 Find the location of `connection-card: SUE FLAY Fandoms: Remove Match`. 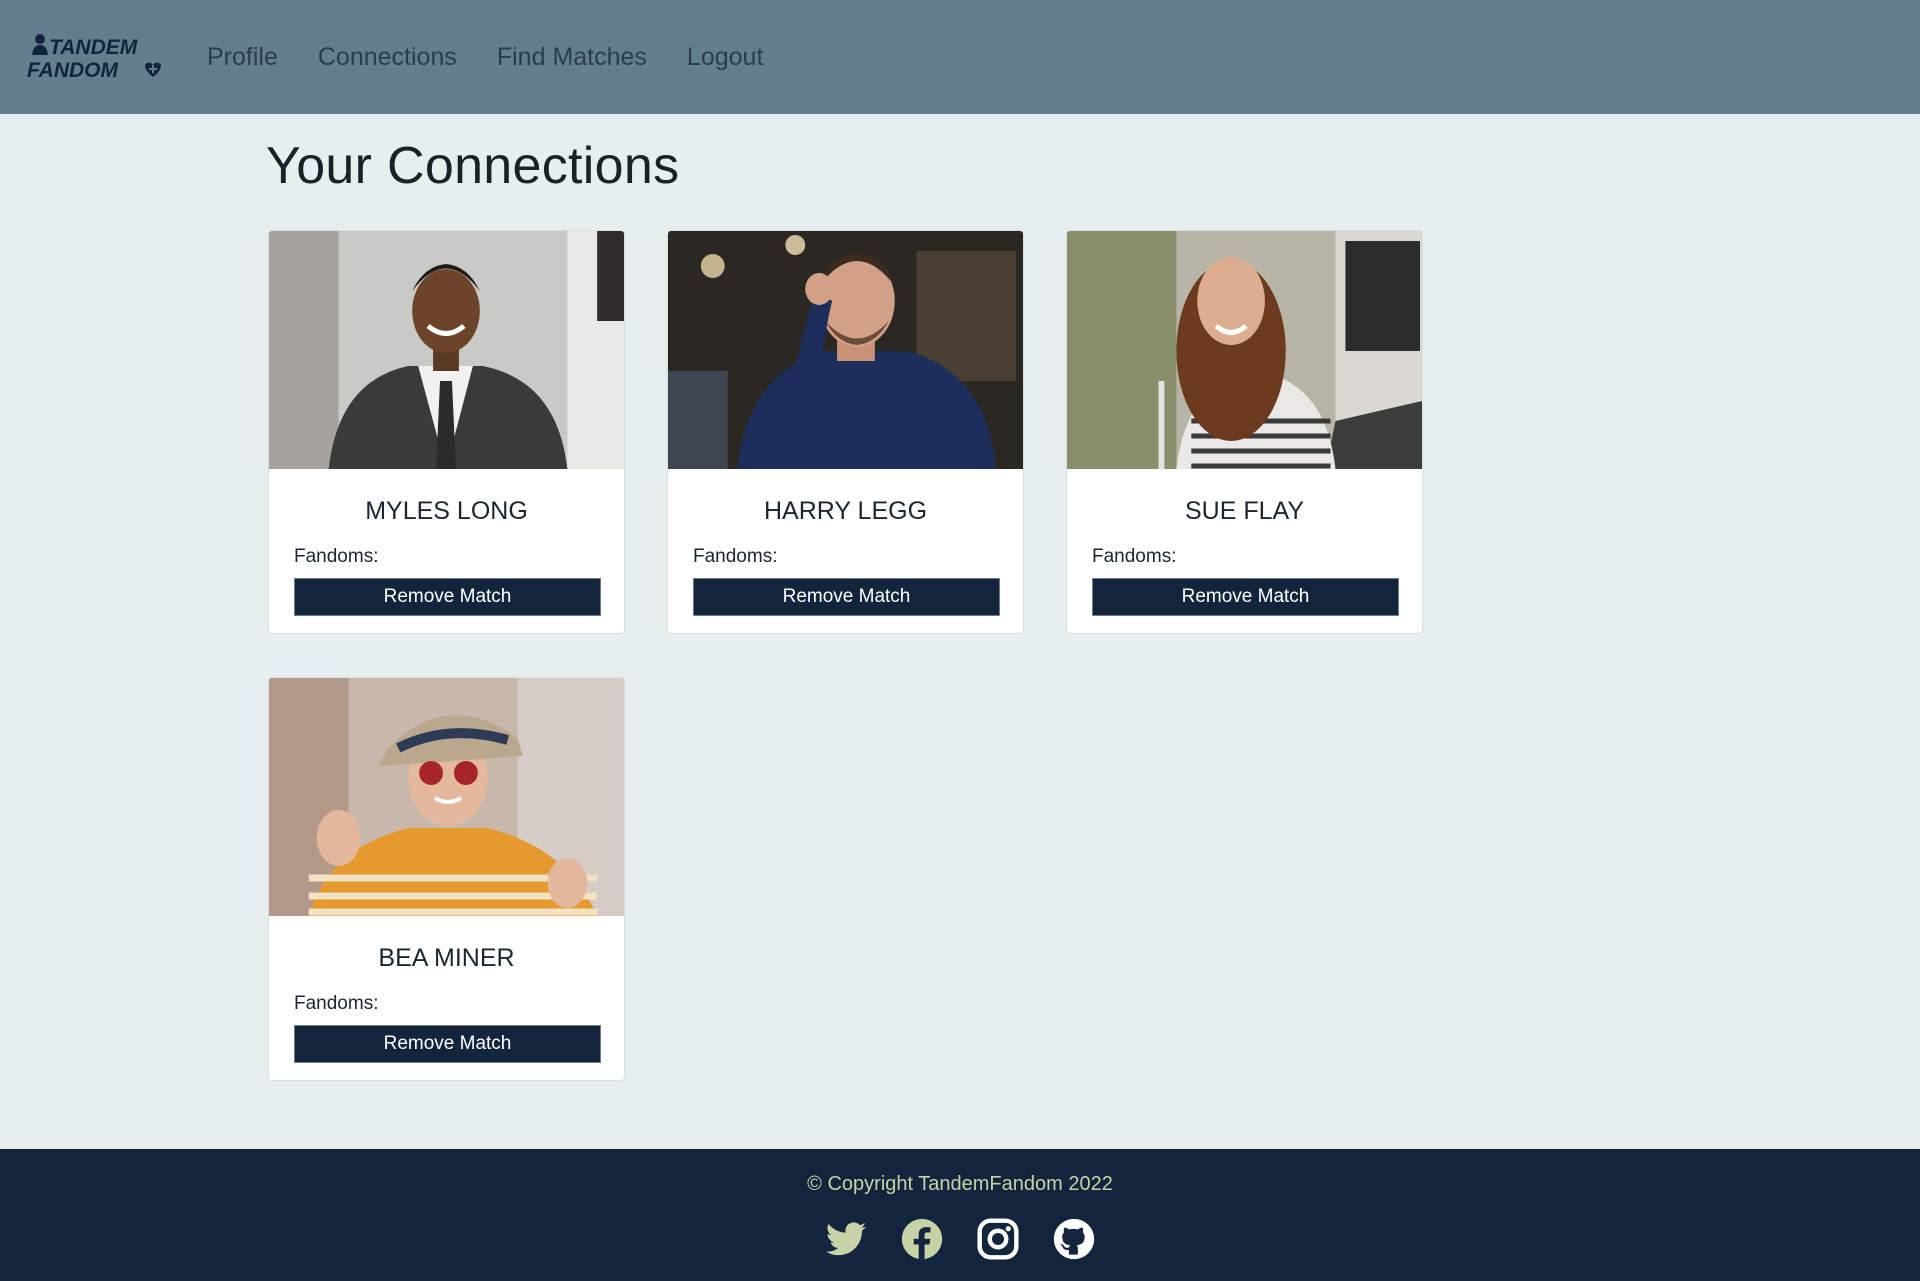

connection-card: SUE FLAY Fandoms: Remove Match is located at coordinates (1244, 432).